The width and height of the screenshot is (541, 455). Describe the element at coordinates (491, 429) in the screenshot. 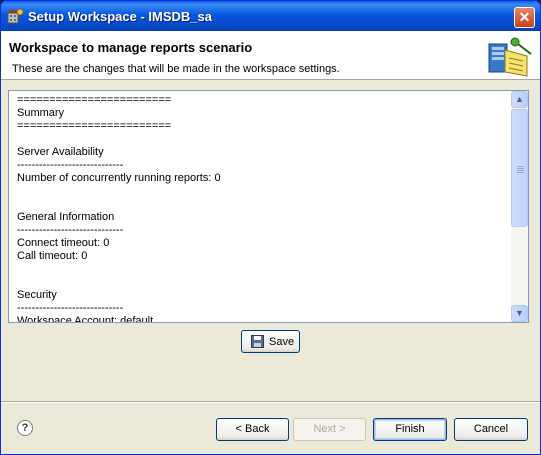

I see `cancel-button: Cancel` at that location.